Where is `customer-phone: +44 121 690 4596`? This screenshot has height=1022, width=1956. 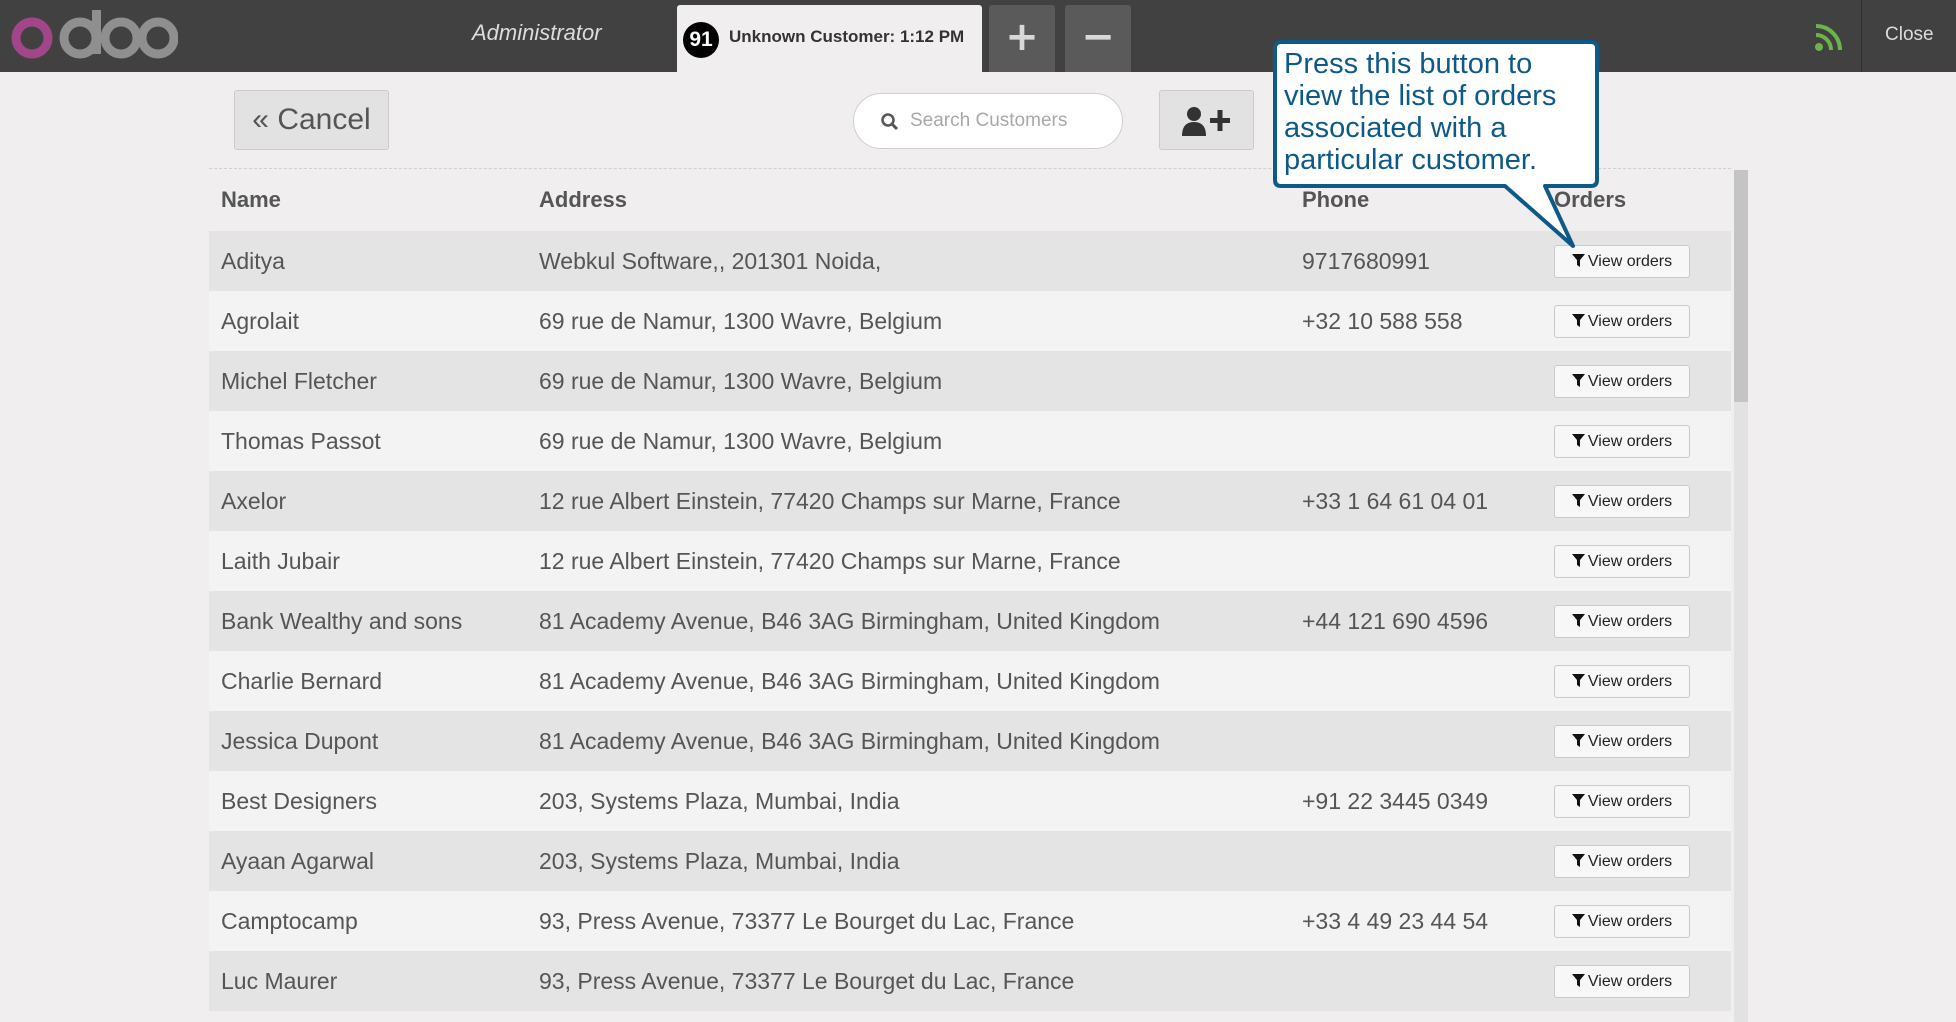 customer-phone: +44 121 690 4596 is located at coordinates (1416, 621).